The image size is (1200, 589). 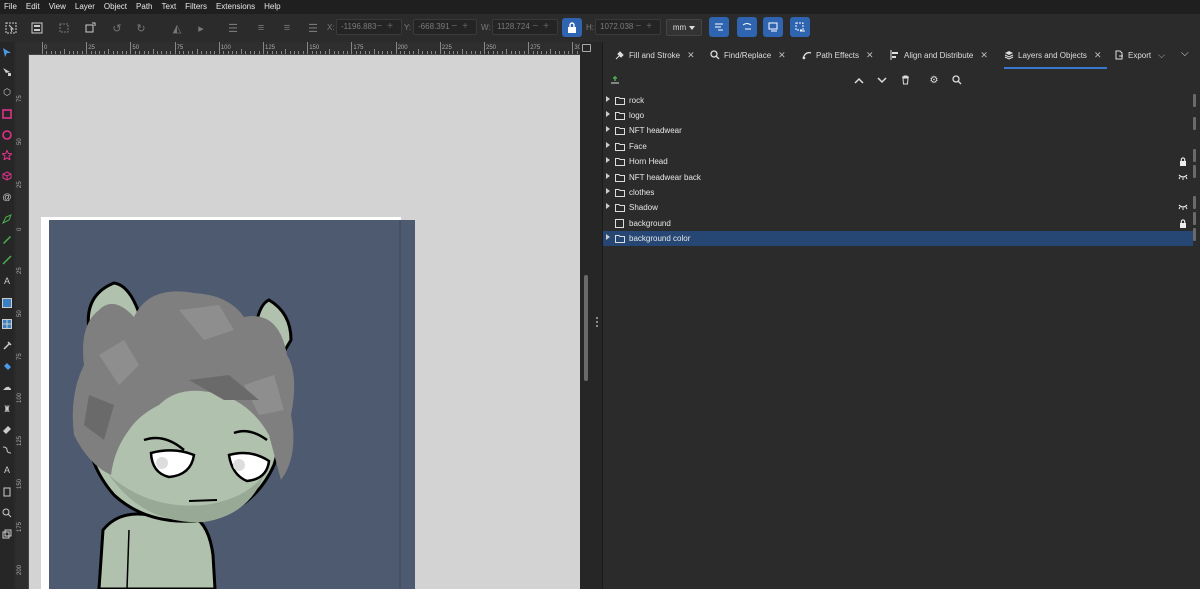 What do you see at coordinates (800, 27) in the screenshot?
I see `move-patterns-button` at bounding box center [800, 27].